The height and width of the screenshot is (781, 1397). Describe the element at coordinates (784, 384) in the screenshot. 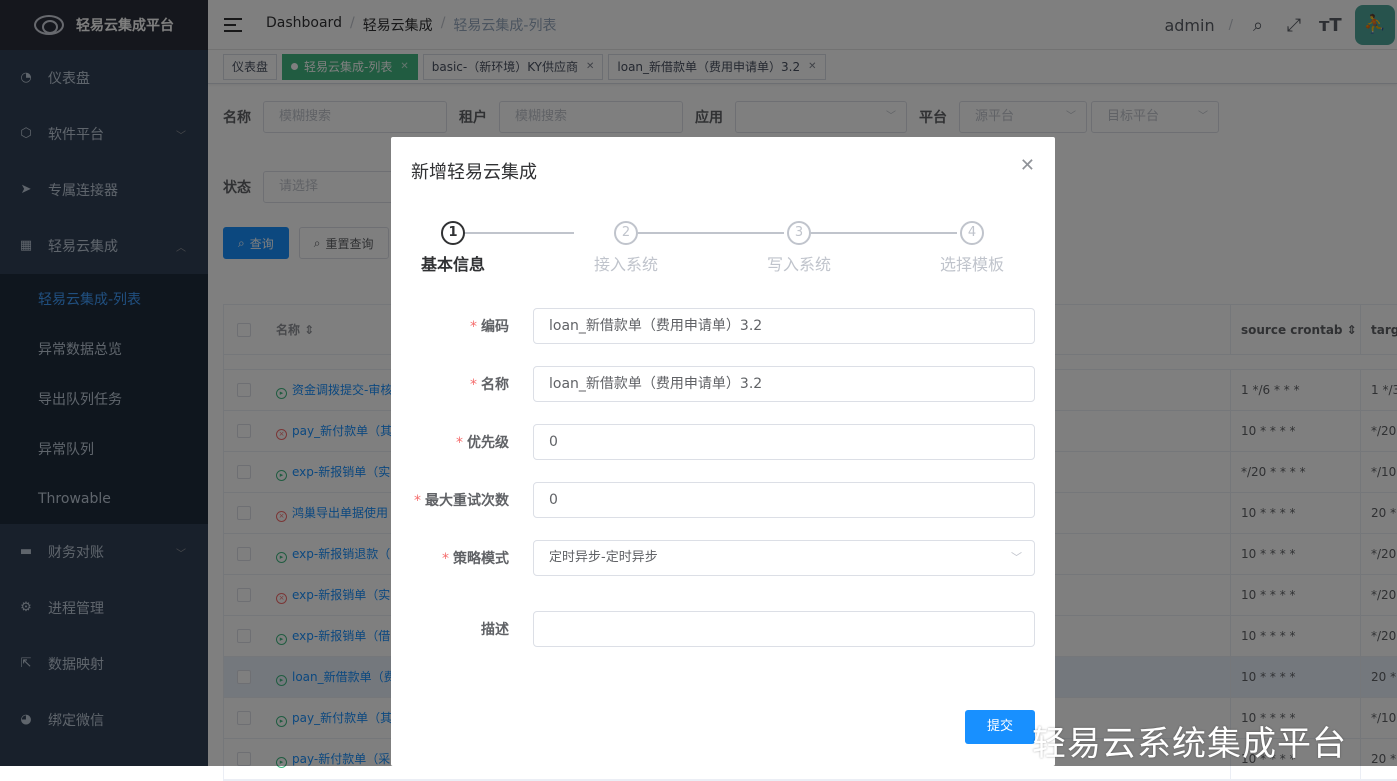

I see `name-input: loan_新借款单（费用申请单）3.2` at that location.